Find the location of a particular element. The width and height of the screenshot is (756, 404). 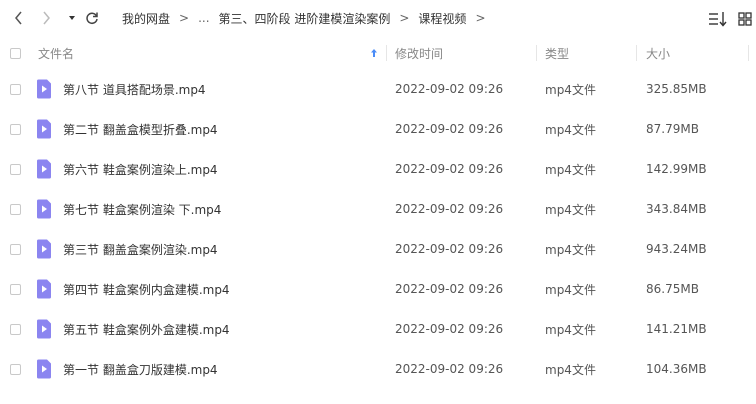

forward-button is located at coordinates (46, 18).